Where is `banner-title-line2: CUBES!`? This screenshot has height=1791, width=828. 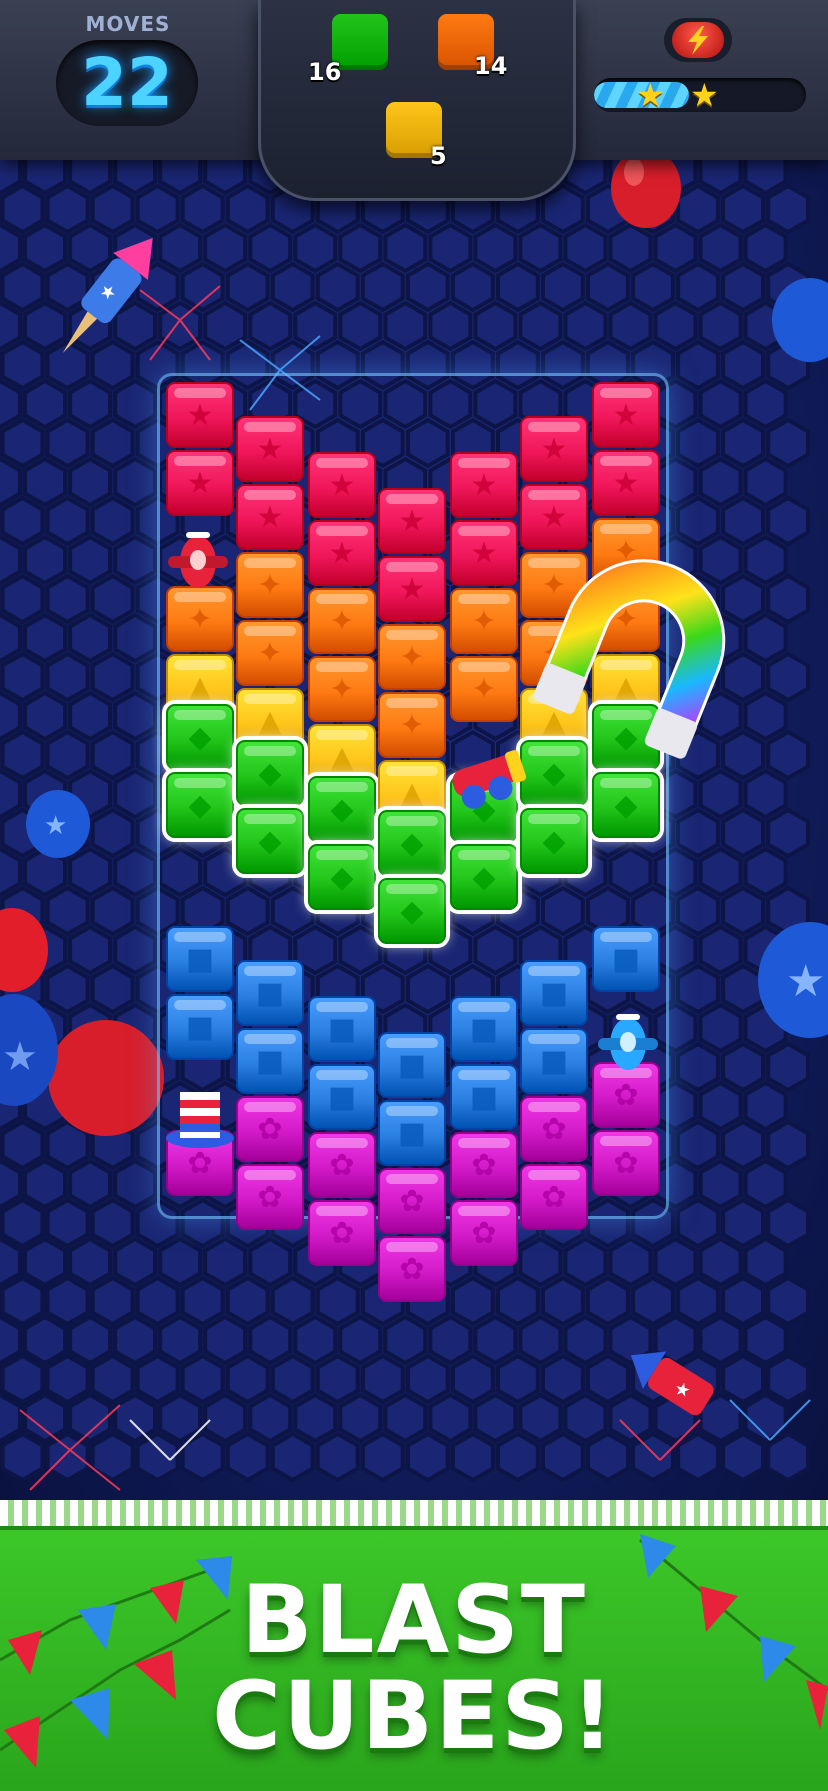 banner-title-line2: CUBES! is located at coordinates (414, 1716).